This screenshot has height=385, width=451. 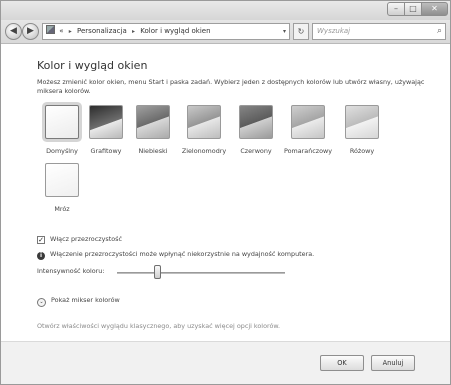 I want to click on search-placeholder: Wyszukaj, so click(x=334, y=31).